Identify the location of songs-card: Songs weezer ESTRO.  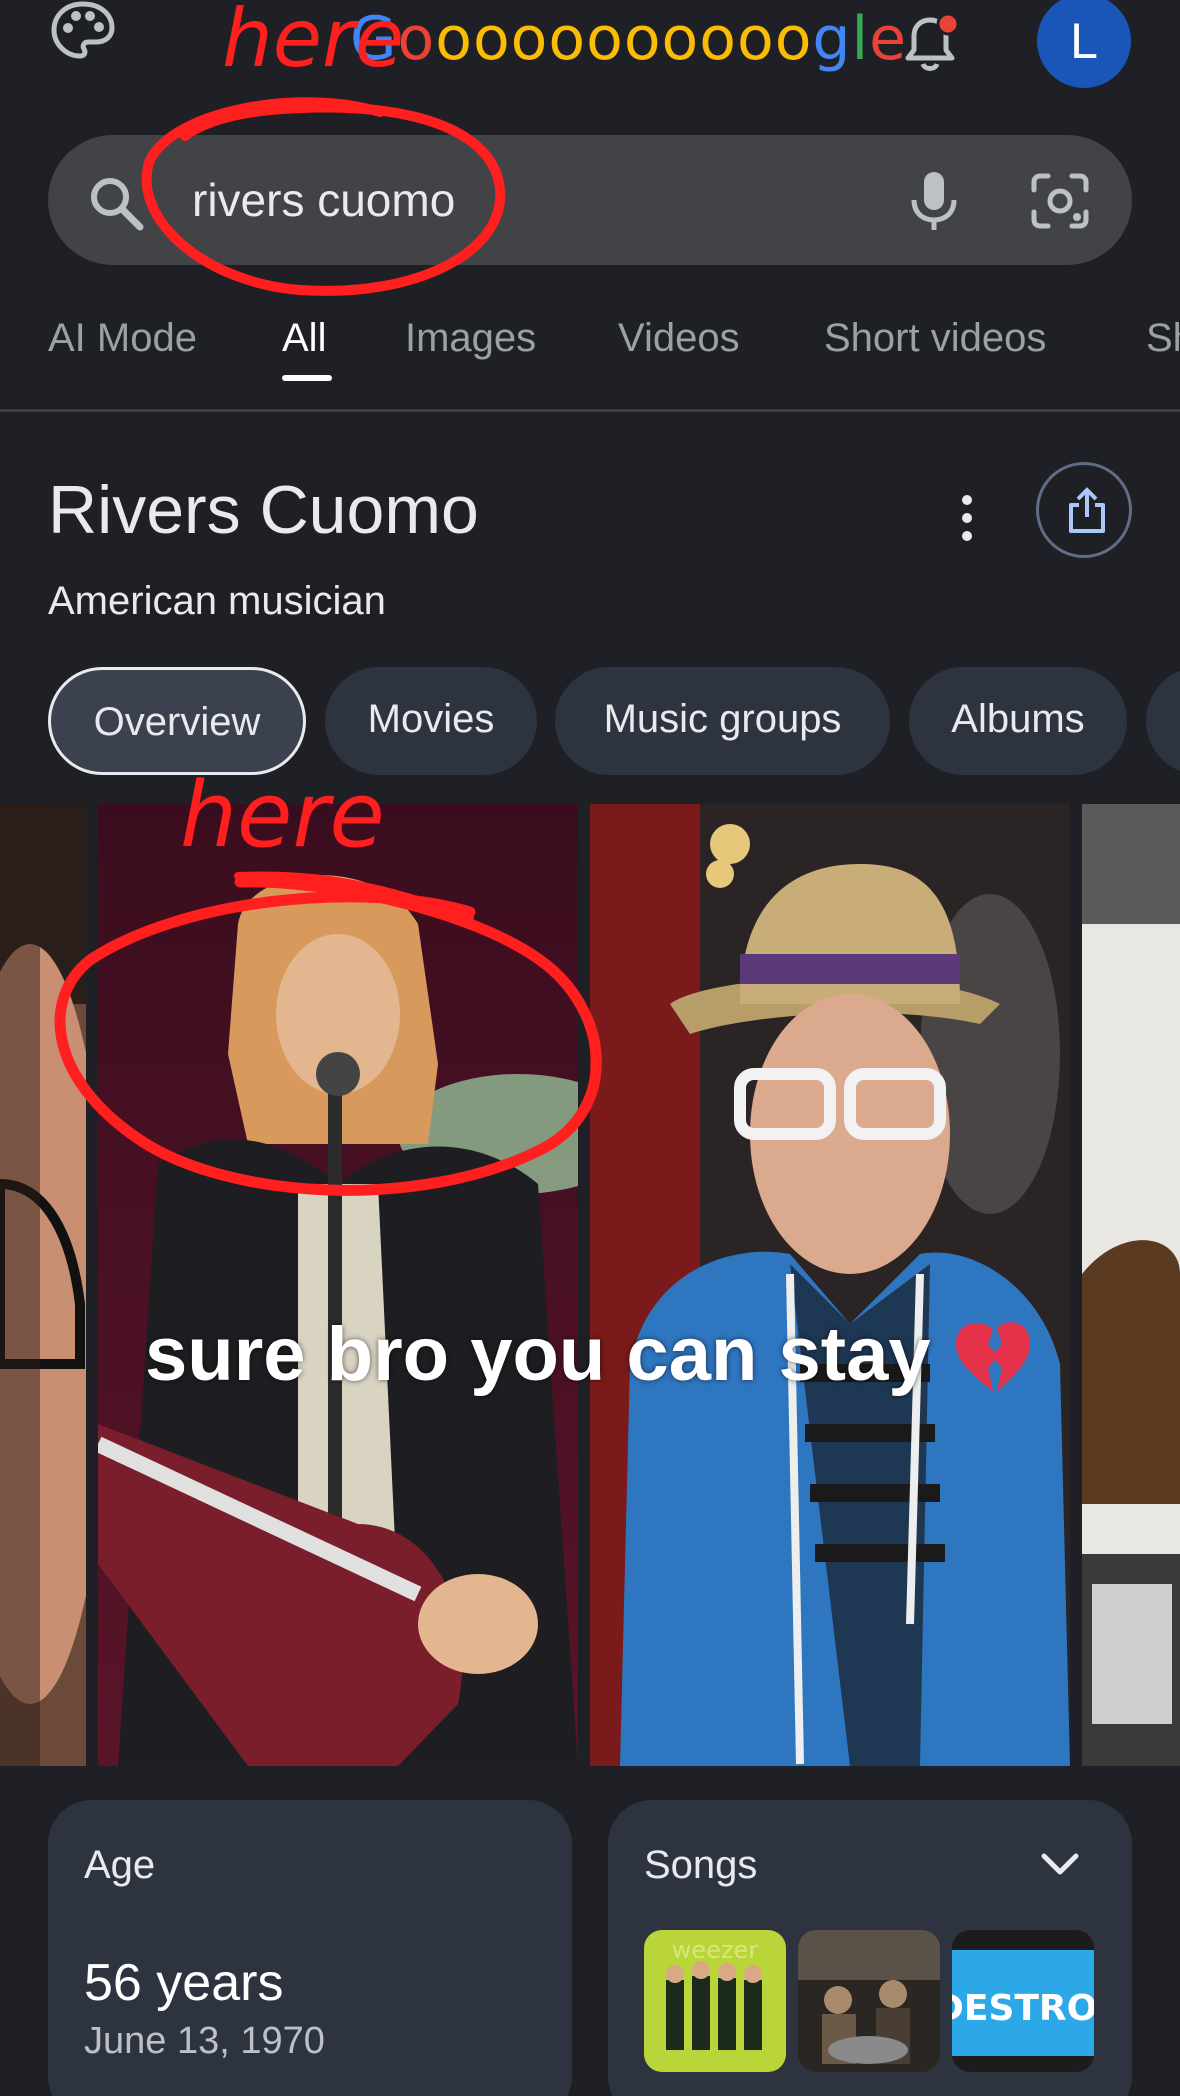
(870, 1948).